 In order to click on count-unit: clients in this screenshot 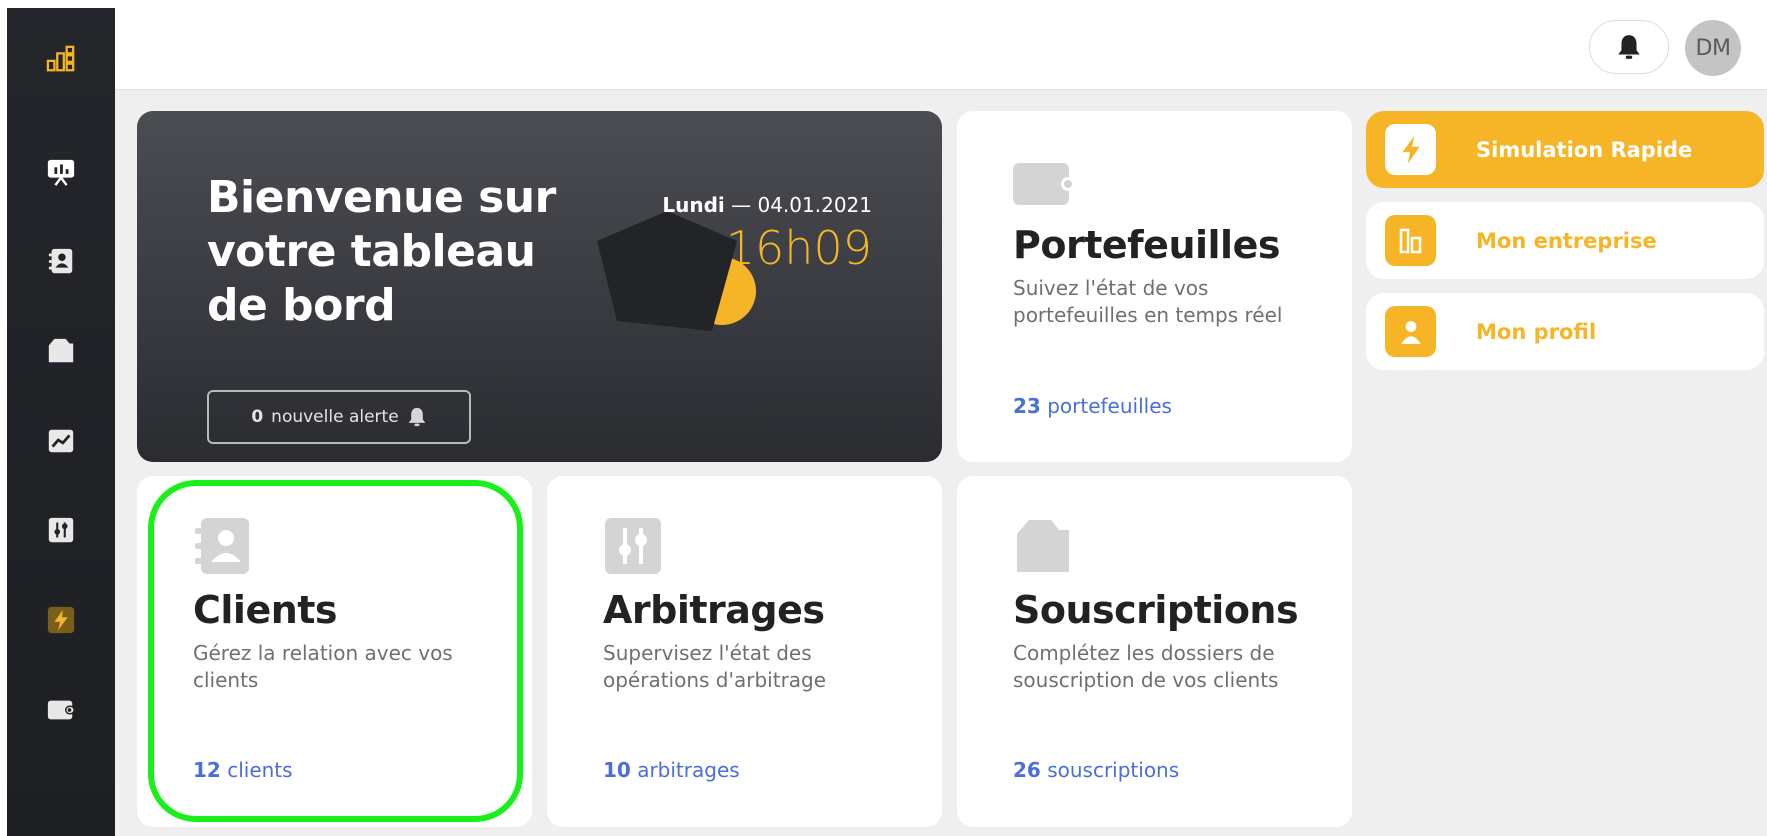, I will do `click(260, 770)`.